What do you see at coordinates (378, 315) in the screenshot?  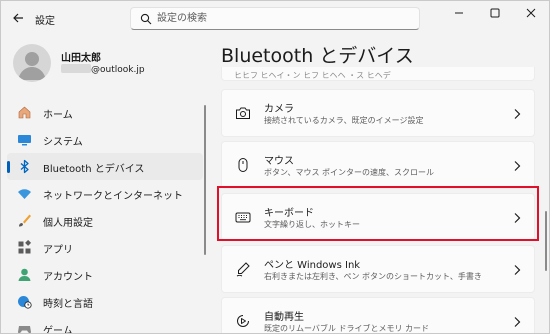 I see `autoplay-card: 自動再生 既定のリムーバブル ドライブとメモリ カード` at bounding box center [378, 315].